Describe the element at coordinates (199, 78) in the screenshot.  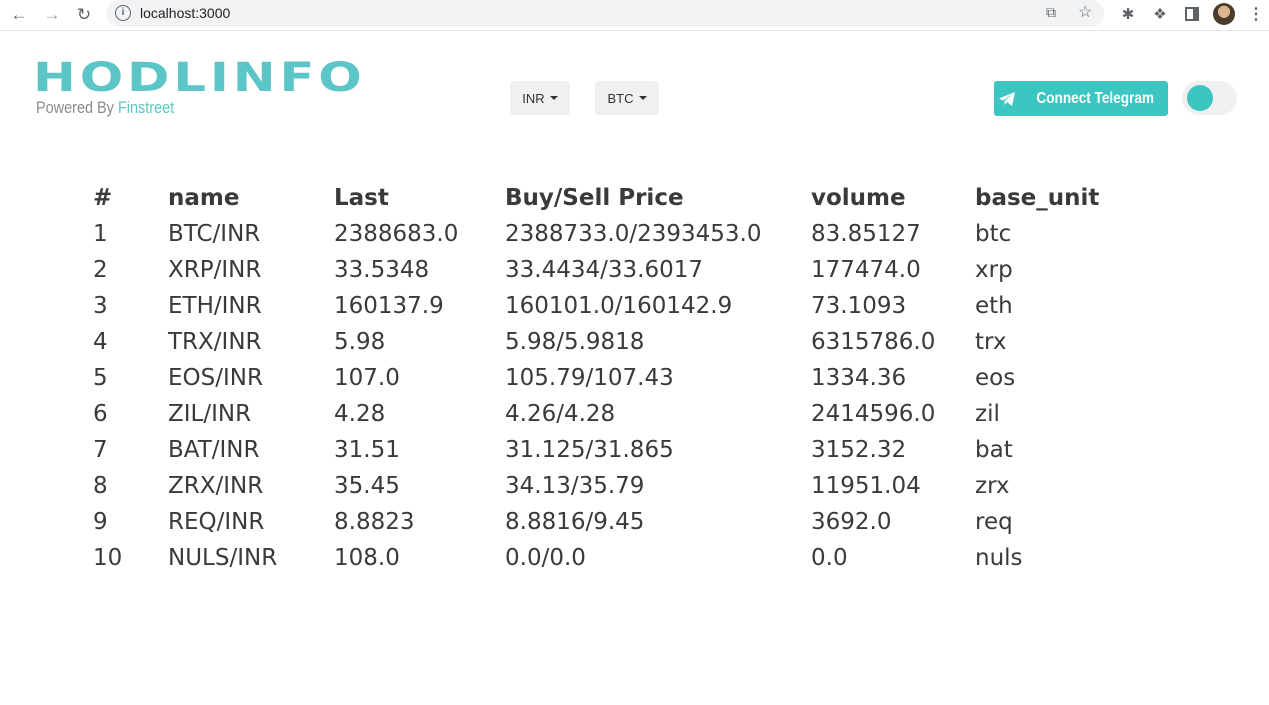
I see `logo: HODLINFO` at that location.